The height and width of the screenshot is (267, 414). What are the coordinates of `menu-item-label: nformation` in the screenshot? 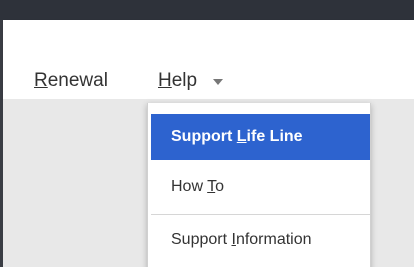 It's located at (273, 239).